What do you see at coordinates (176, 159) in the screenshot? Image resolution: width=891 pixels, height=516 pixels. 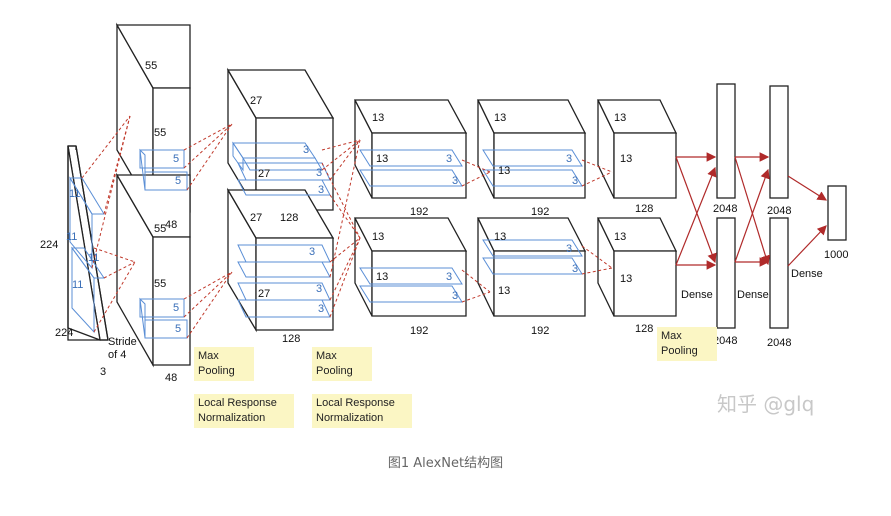 I see `conv1-kernel-1: 5` at bounding box center [176, 159].